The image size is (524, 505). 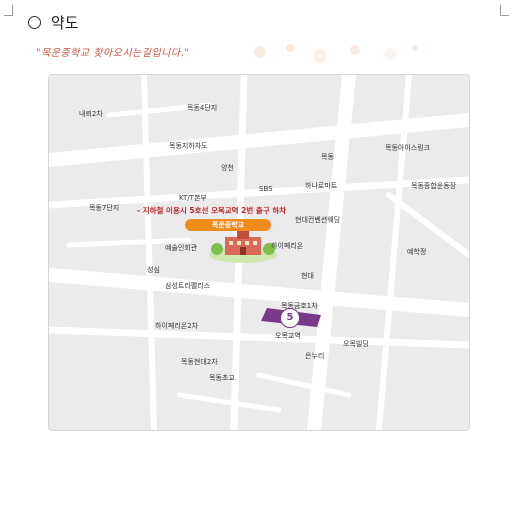 What do you see at coordinates (193, 198) in the screenshot?
I see `map-label: KT/T본부` at bounding box center [193, 198].